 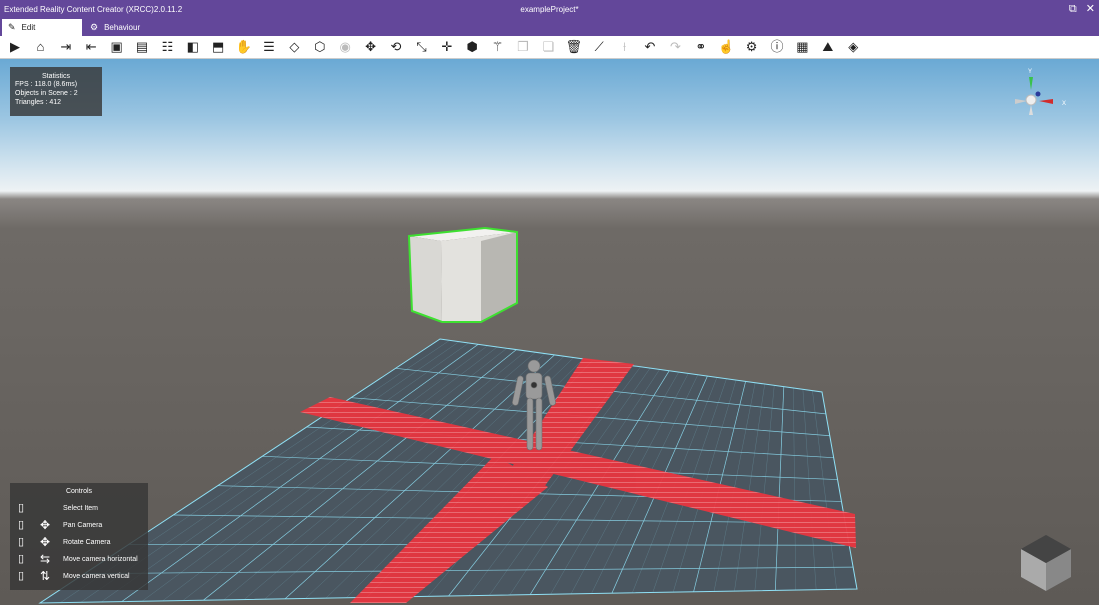 I want to click on tab-edit-label: Edit, so click(x=28, y=27).